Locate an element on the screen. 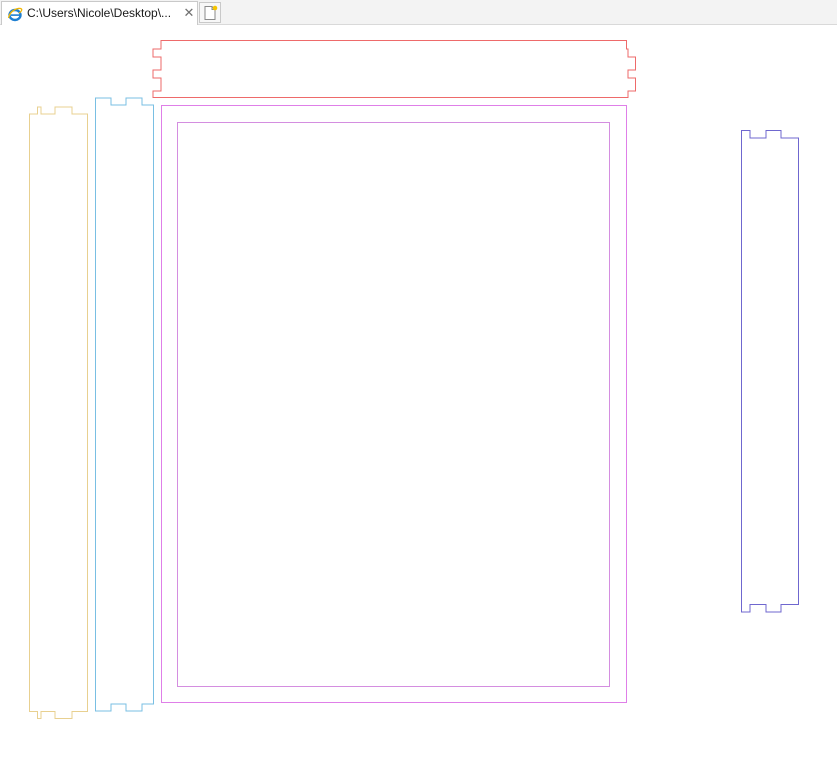 This screenshot has width=837, height=766. top-tabbed-piece is located at coordinates (394, 69).